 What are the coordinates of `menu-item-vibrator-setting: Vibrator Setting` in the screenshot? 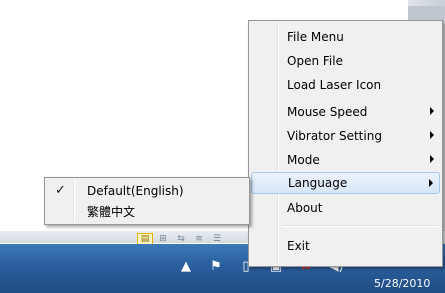 It's located at (345, 136).